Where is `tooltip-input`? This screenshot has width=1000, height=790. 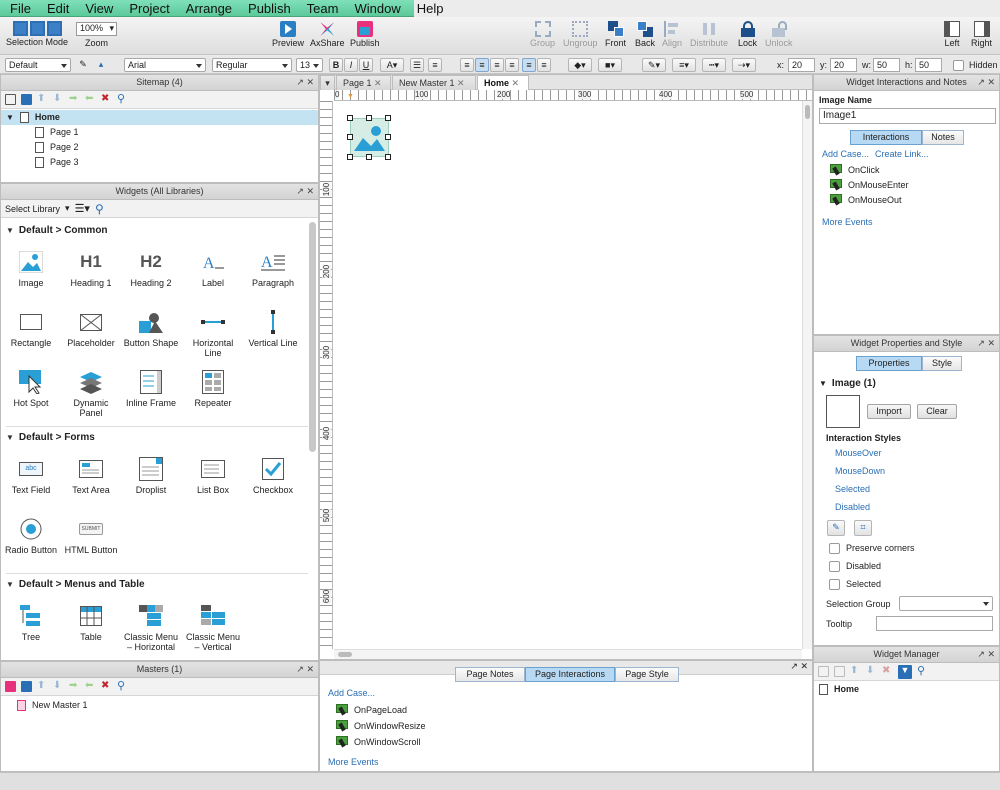
tooltip-input is located at coordinates (934, 623).